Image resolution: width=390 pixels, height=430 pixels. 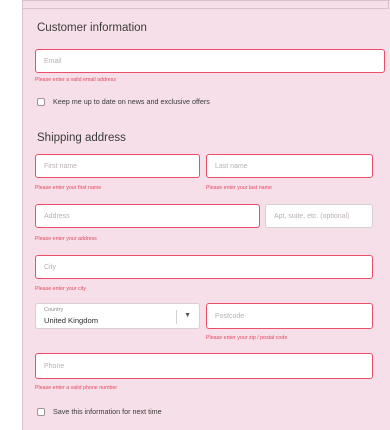 I want to click on first-name-error: Please enter your first name, so click(x=68, y=188).